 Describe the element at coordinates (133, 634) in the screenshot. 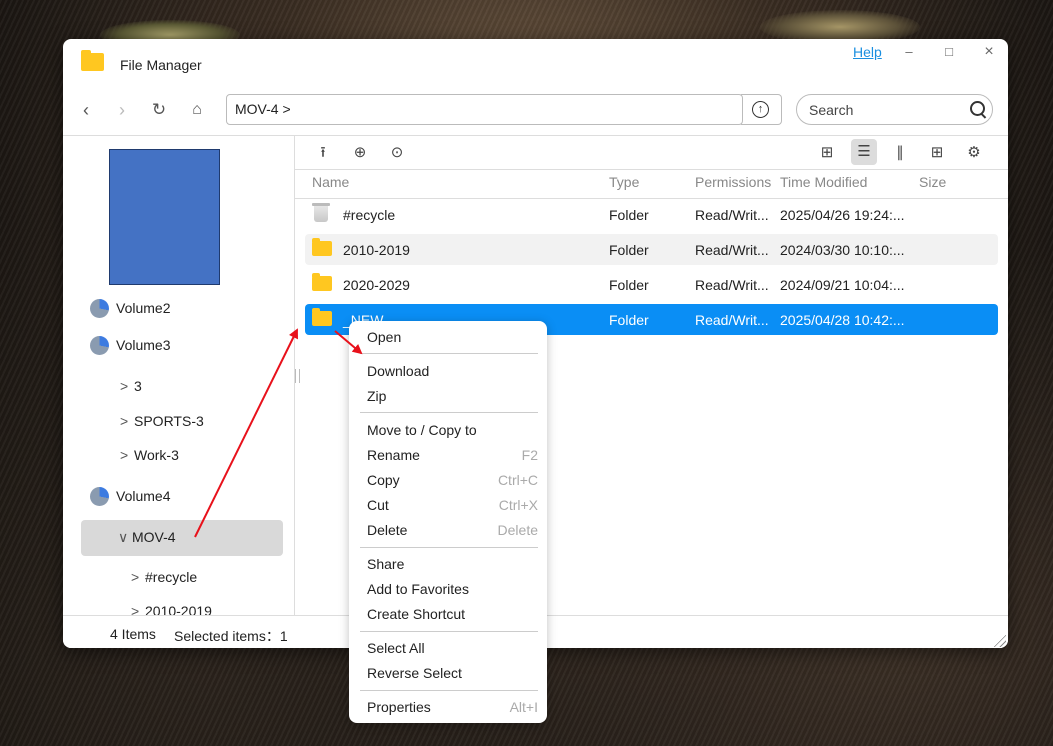

I see `item-count: 4 Items` at that location.